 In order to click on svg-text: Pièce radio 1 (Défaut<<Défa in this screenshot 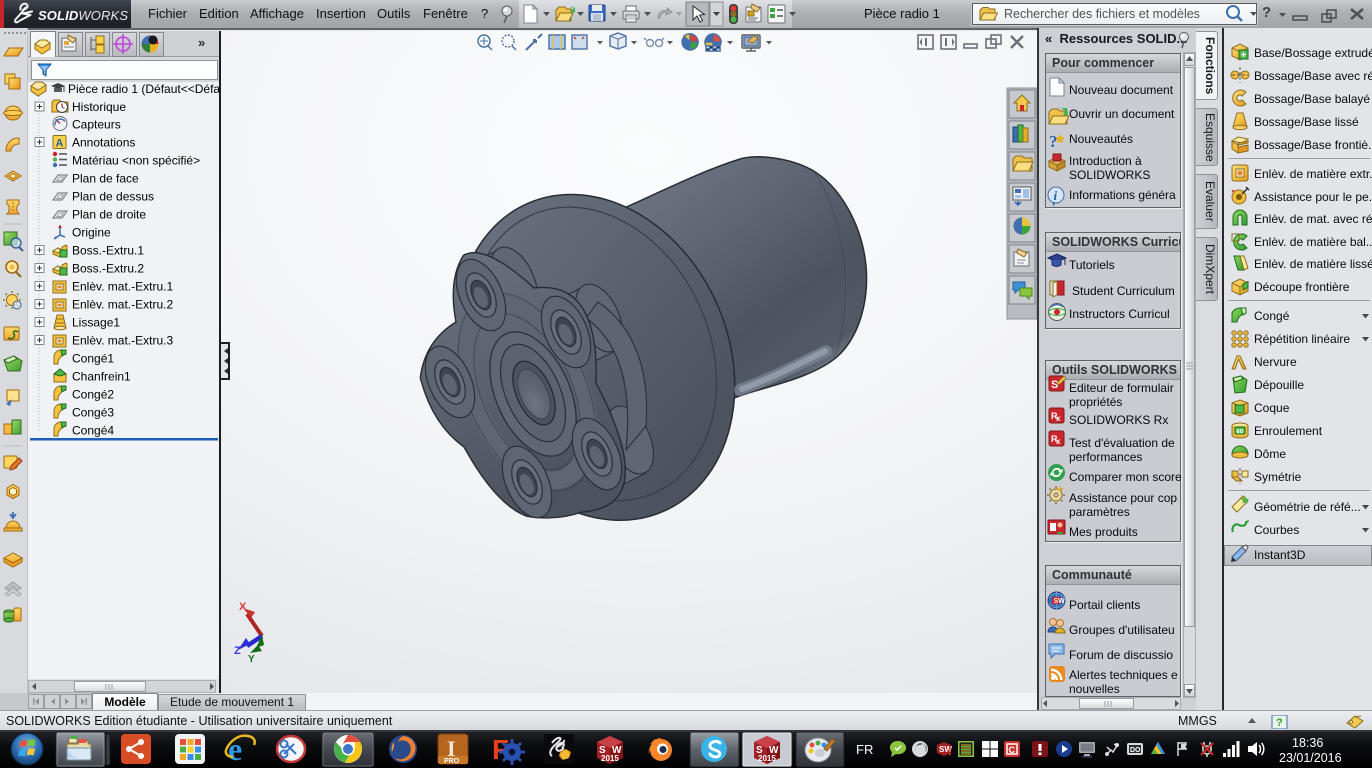, I will do `click(144, 89)`.